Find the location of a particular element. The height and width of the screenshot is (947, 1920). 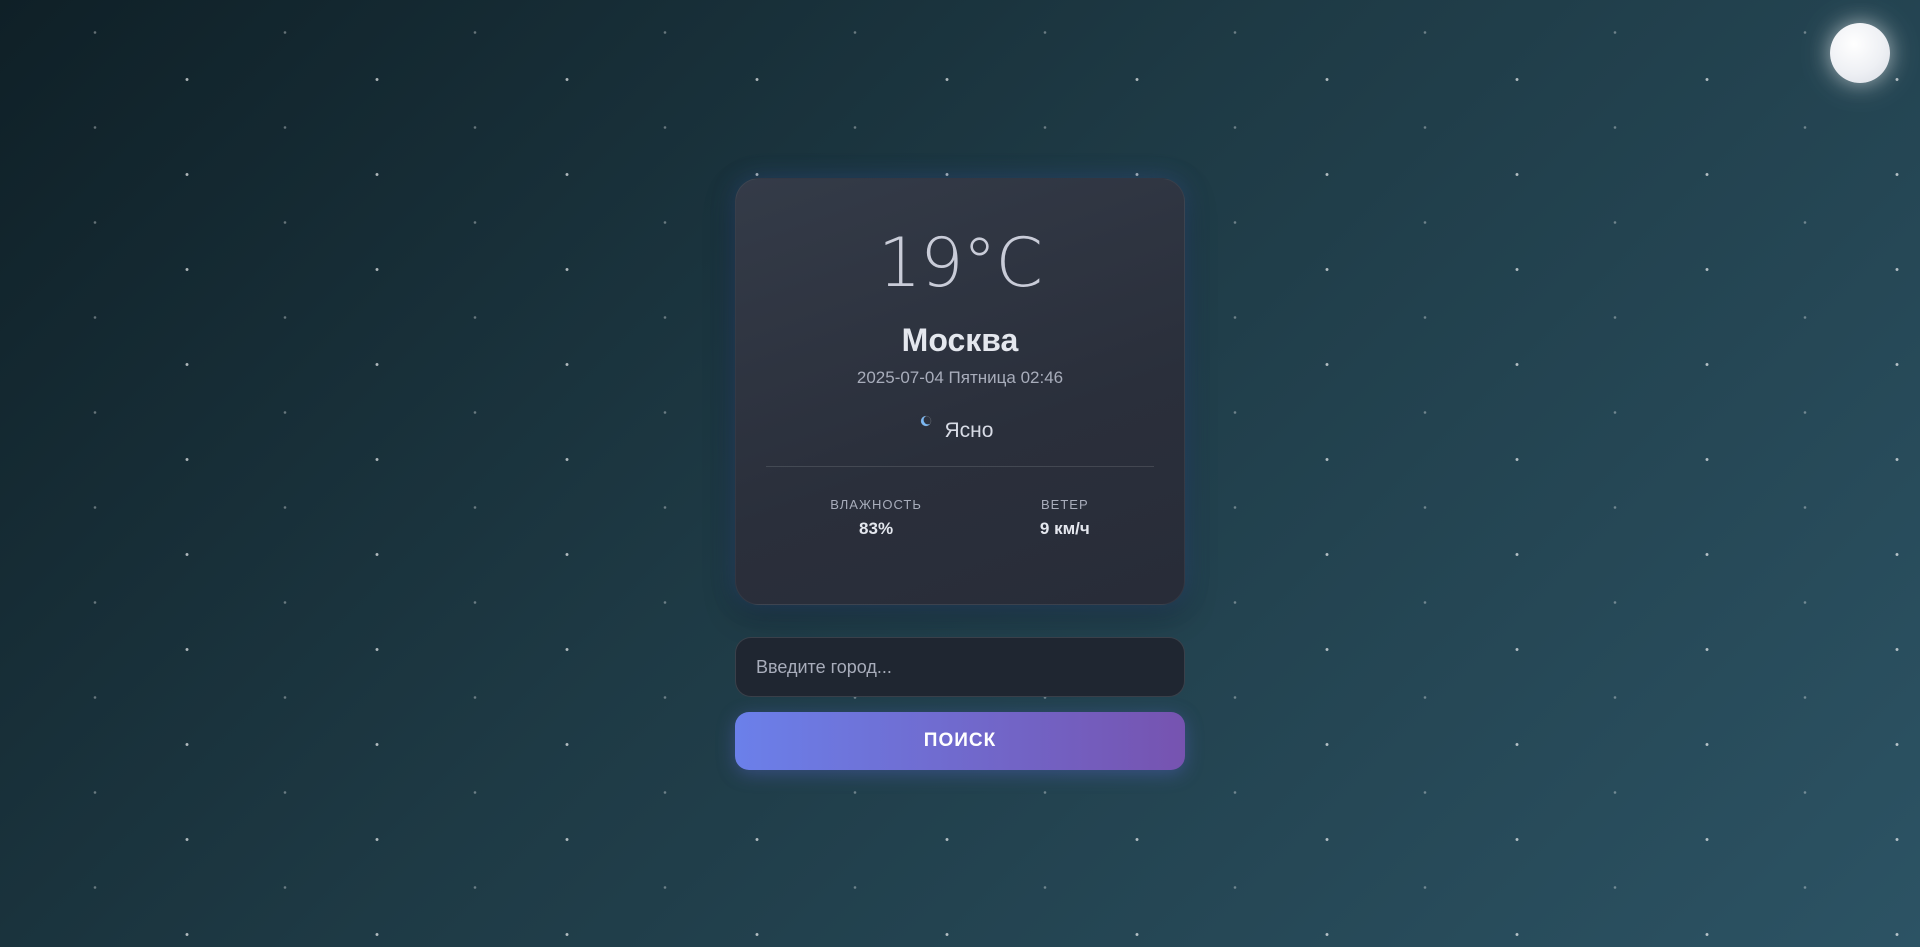

city-search-input is located at coordinates (960, 667).